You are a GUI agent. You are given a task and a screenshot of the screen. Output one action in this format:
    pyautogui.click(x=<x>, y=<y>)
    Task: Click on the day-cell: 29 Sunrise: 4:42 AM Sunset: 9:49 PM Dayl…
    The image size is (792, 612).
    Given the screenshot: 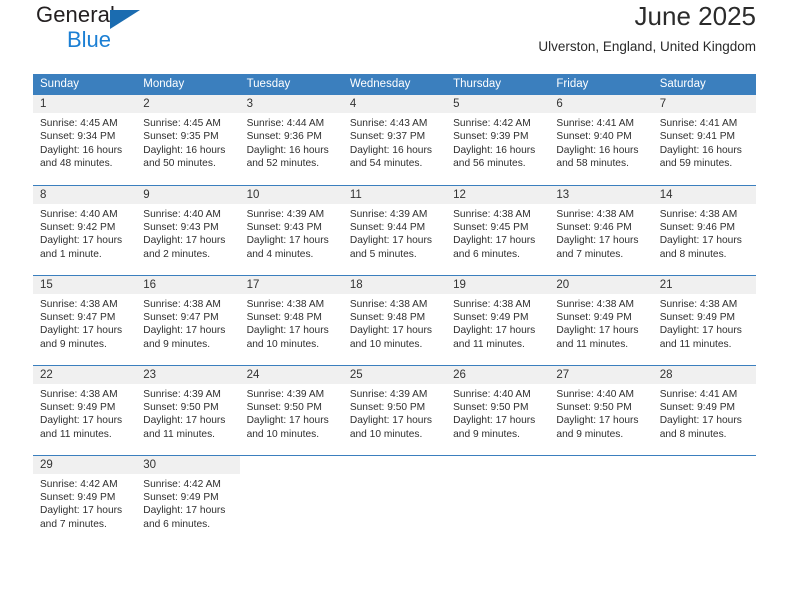 What is the action you would take?
    pyautogui.click(x=85, y=499)
    